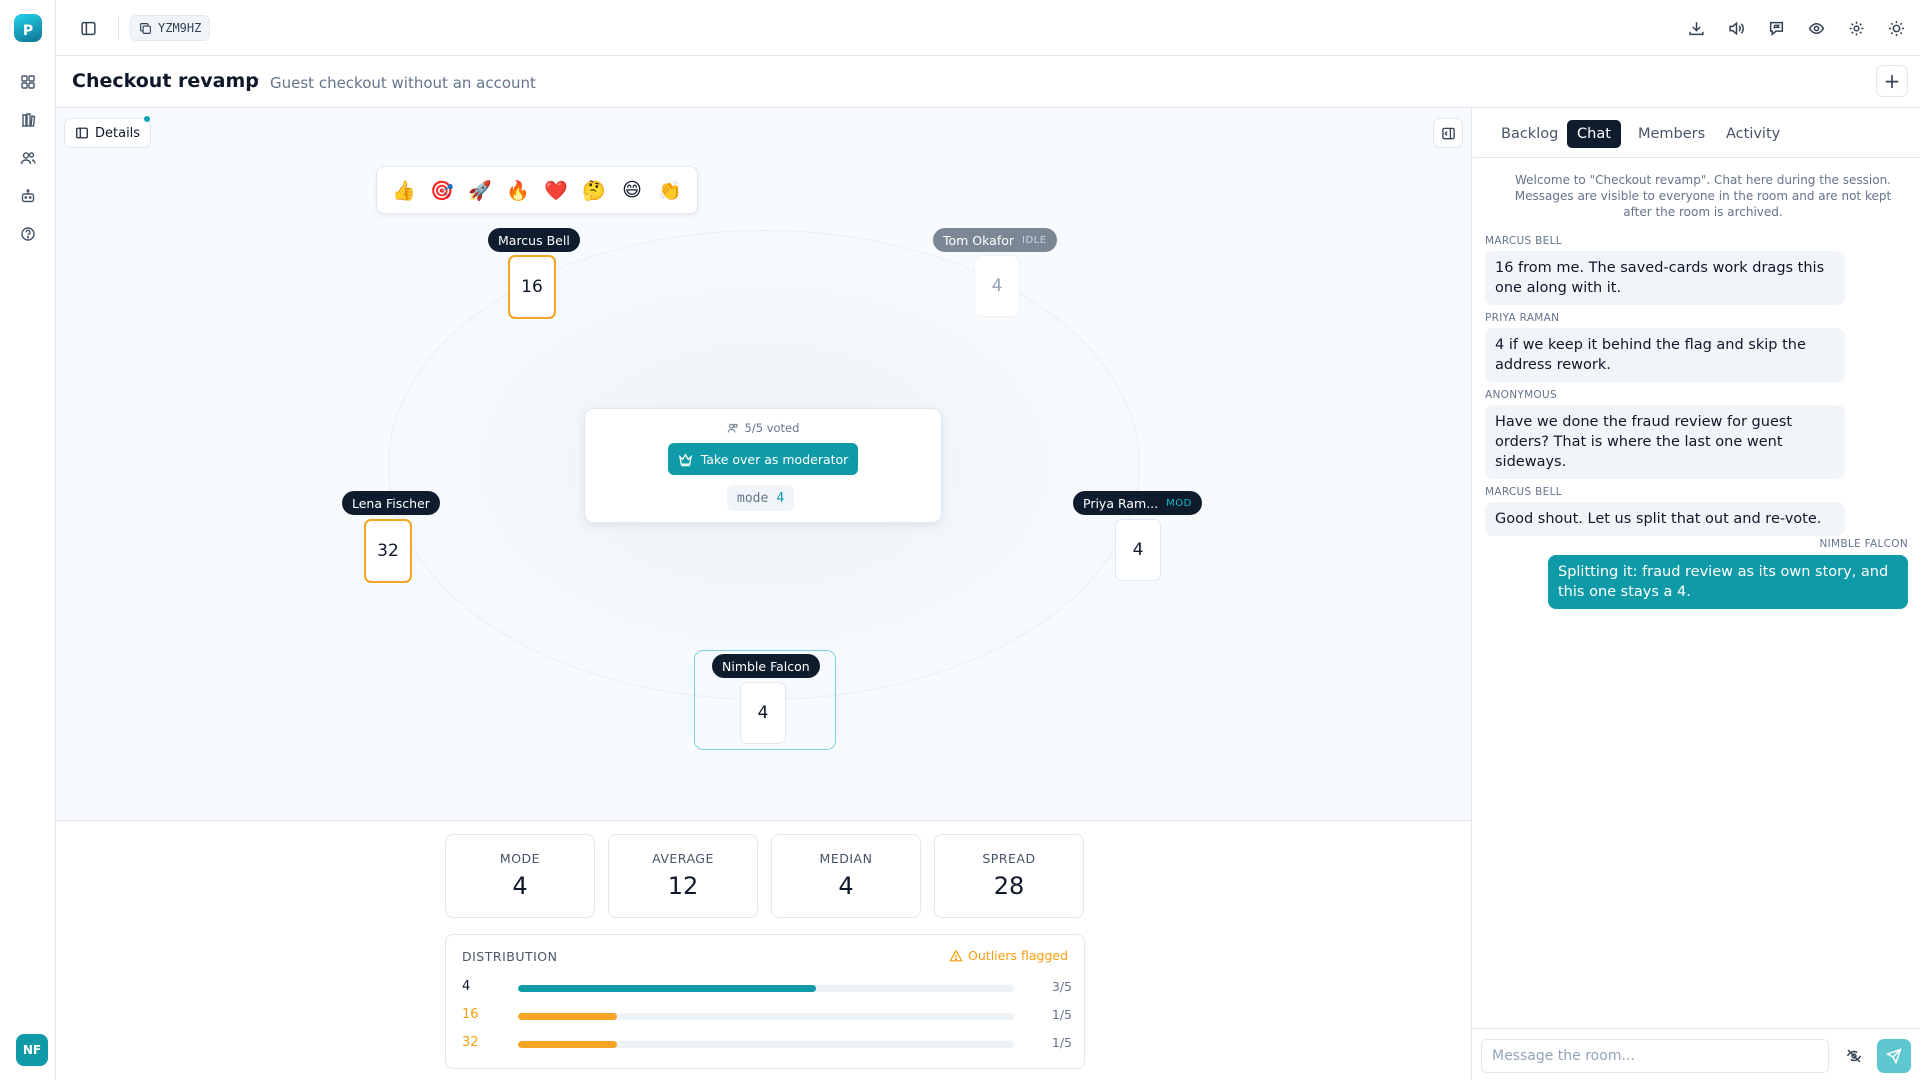 The height and width of the screenshot is (1080, 1920). Describe the element at coordinates (766, 666) in the screenshot. I see `player-name: Nimble Falcon` at that location.